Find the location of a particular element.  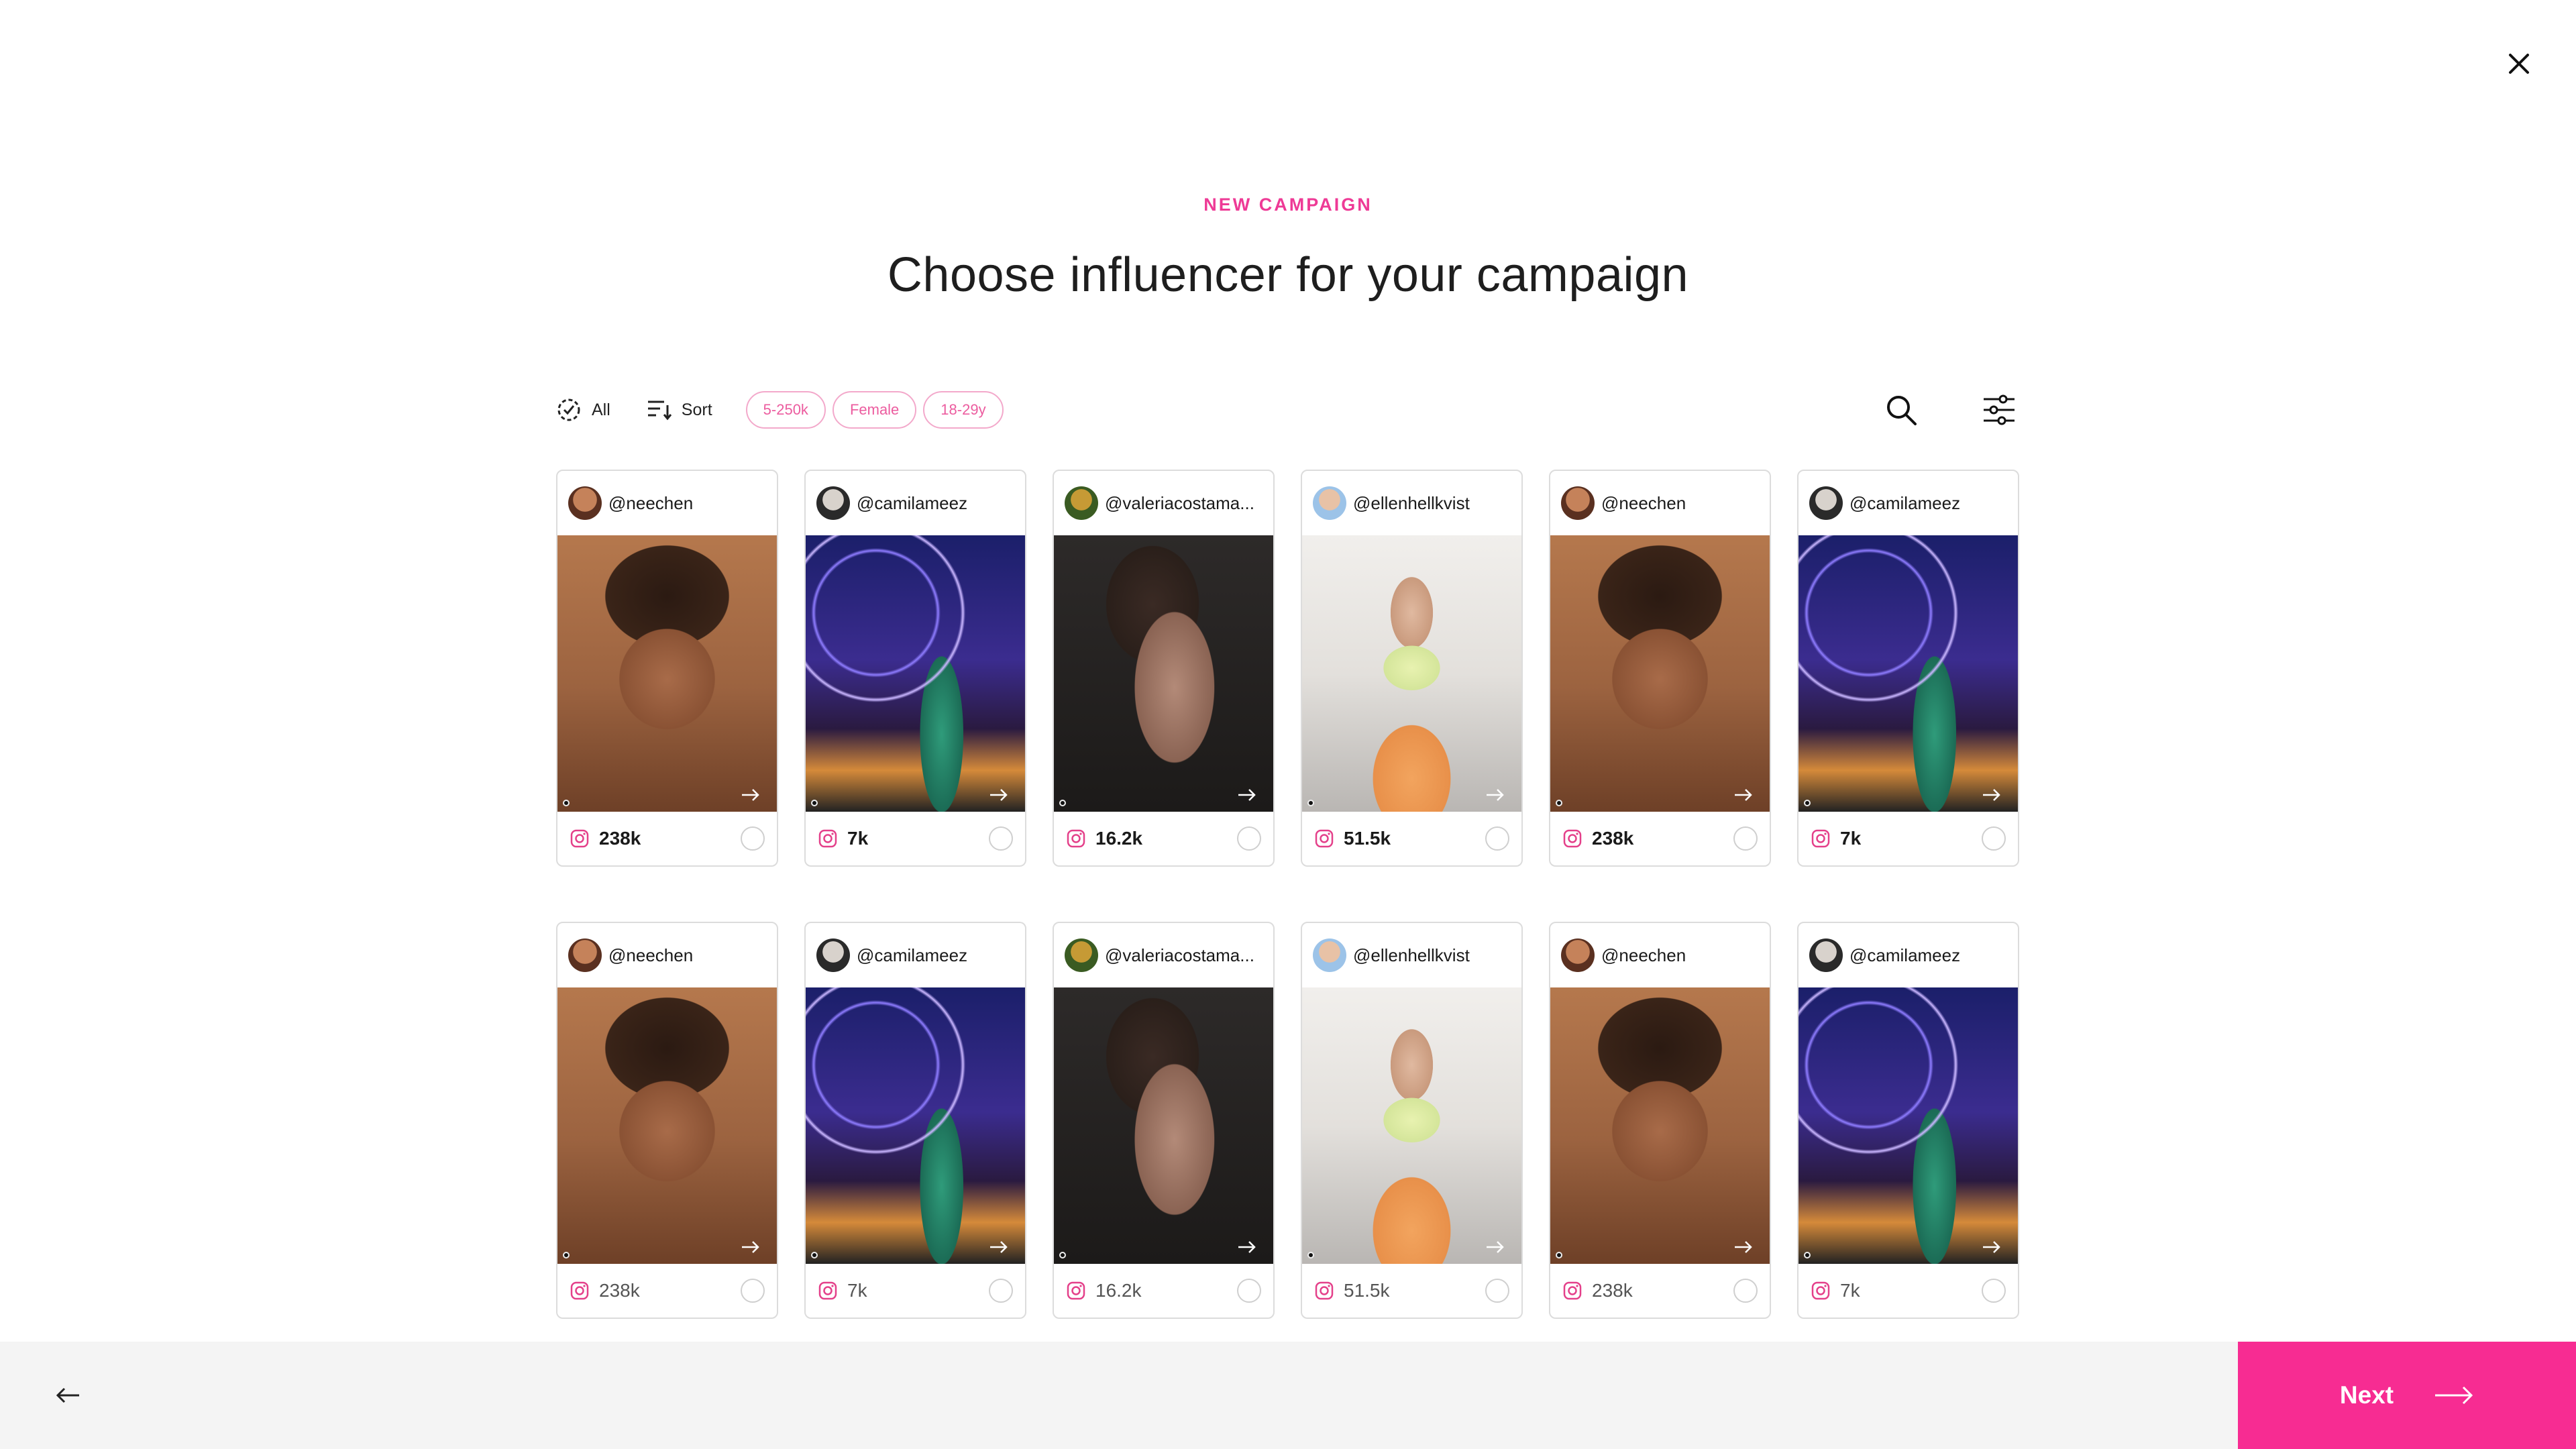

search-button is located at coordinates (1901, 409).